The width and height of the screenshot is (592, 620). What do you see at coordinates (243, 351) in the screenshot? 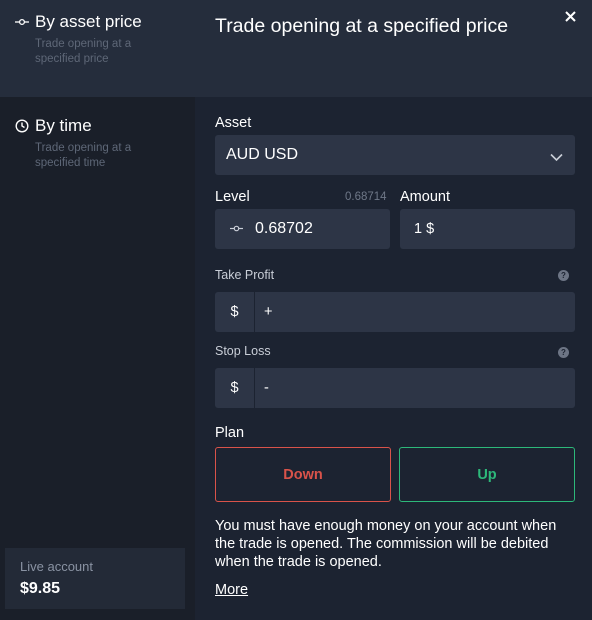
I see `stop-loss-label: Stop Loss` at bounding box center [243, 351].